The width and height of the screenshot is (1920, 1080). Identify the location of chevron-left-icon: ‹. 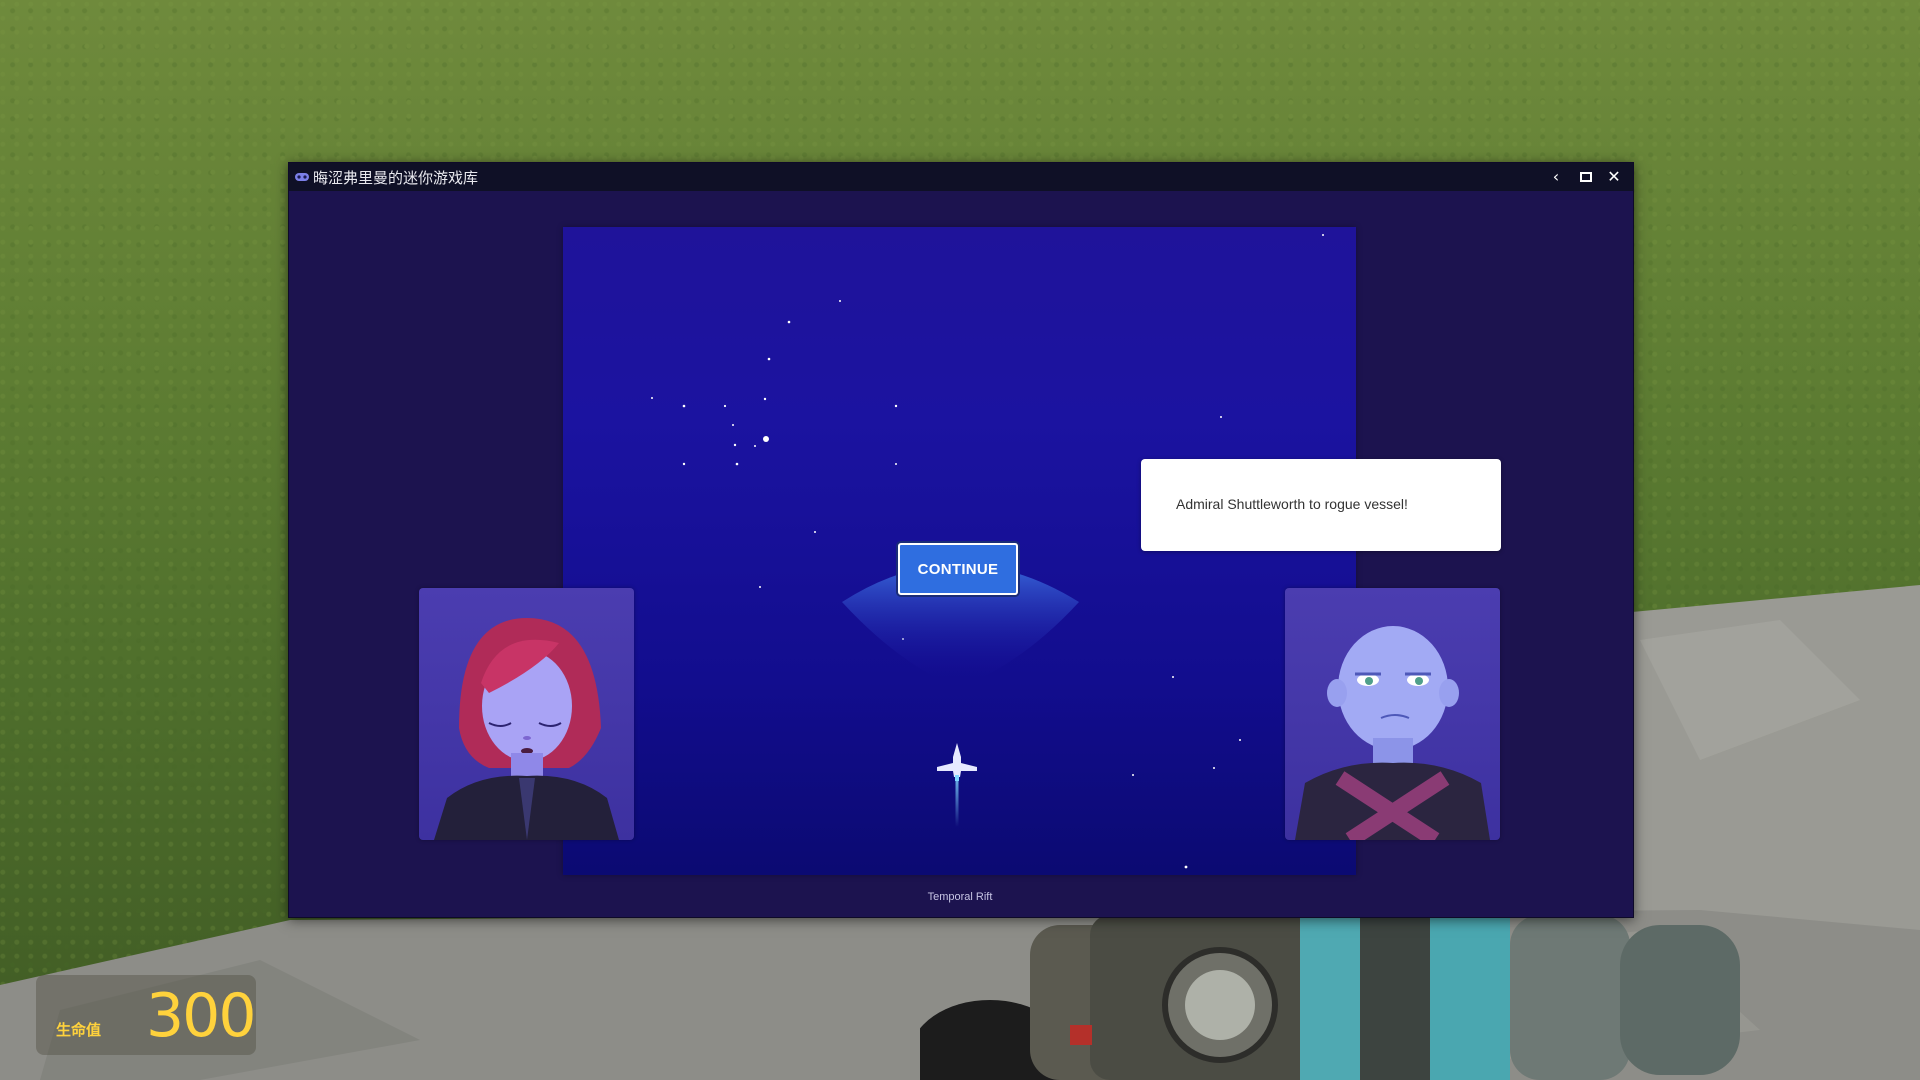
(1556, 176).